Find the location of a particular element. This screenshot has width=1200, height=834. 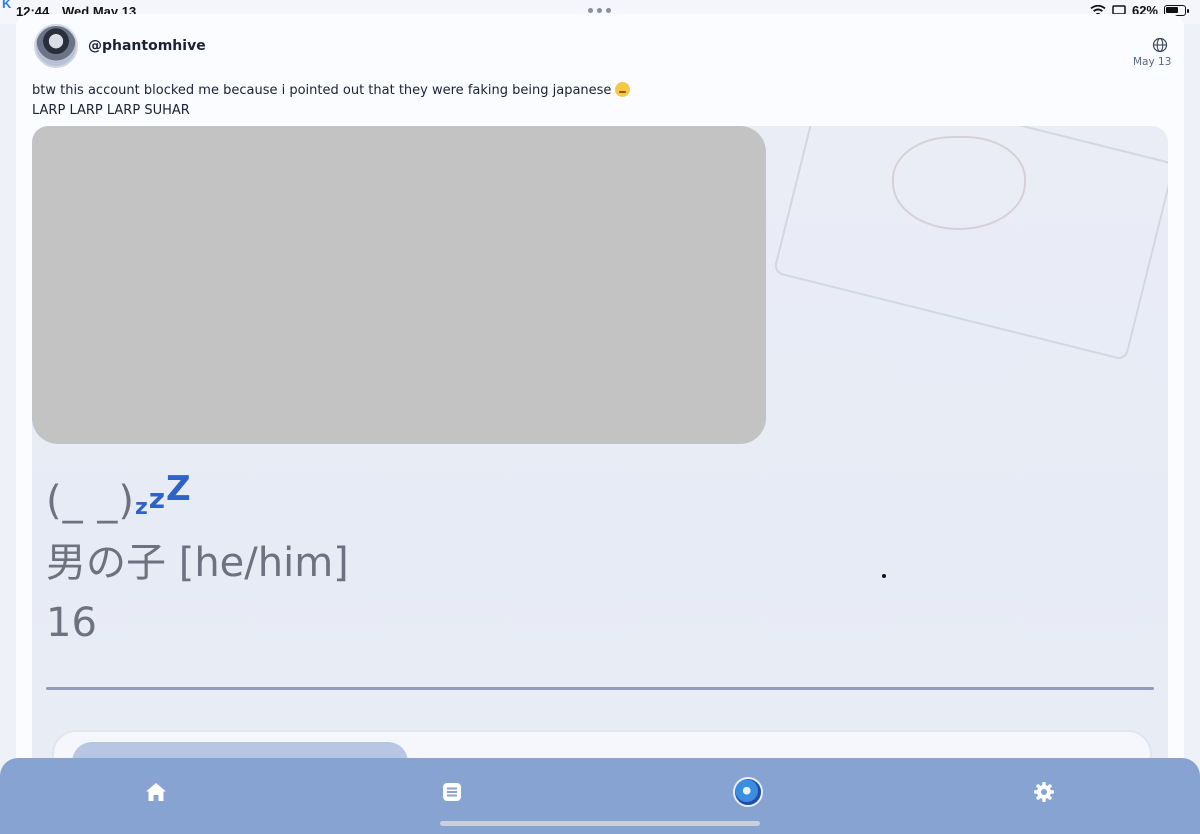

nav-profile-button is located at coordinates (748, 792).